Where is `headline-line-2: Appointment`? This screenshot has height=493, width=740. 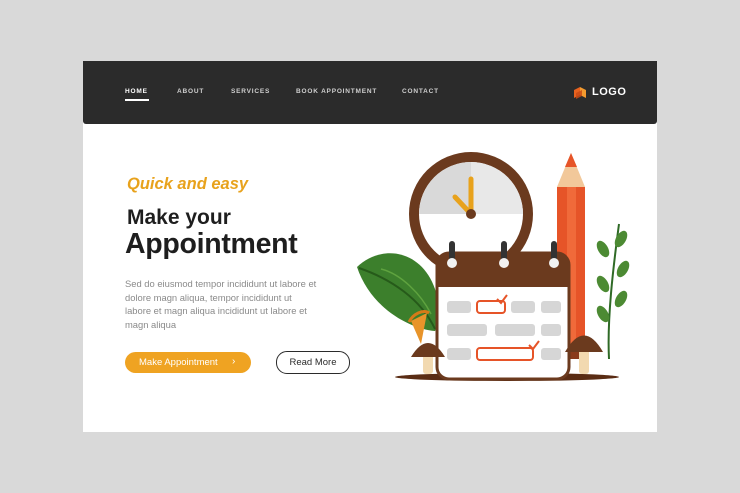
headline-line-2: Appointment is located at coordinates (211, 244).